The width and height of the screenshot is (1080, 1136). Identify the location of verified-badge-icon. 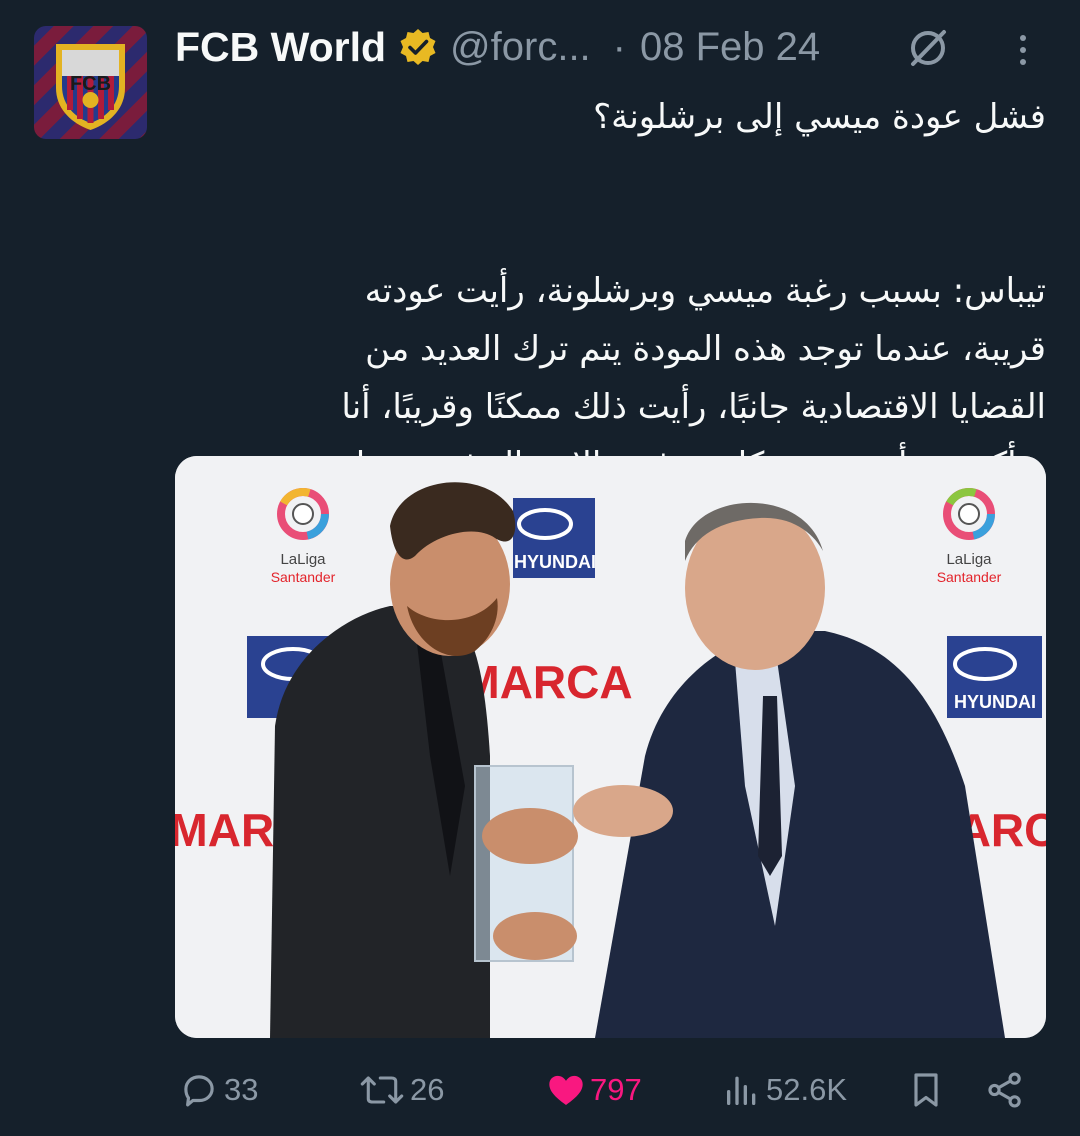
(418, 47).